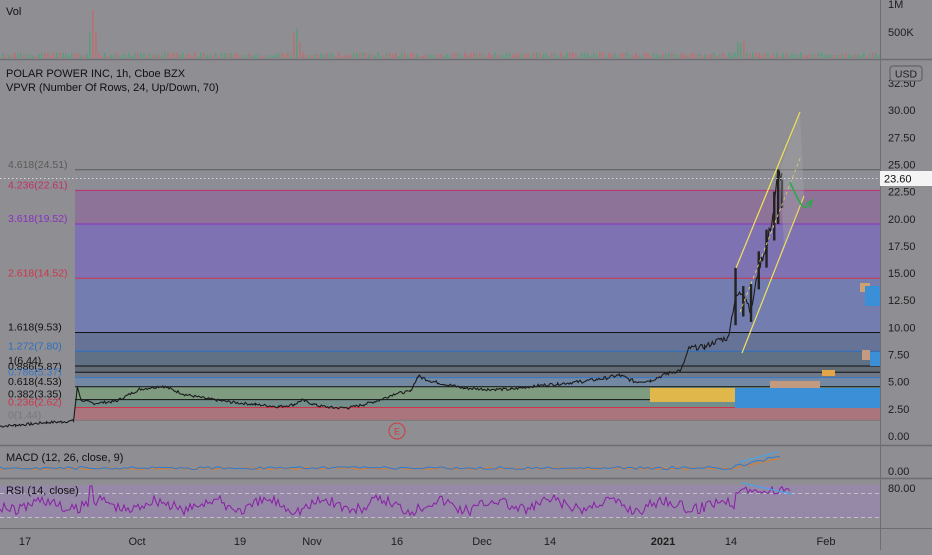 The height and width of the screenshot is (555, 932). What do you see at coordinates (42, 491) in the screenshot?
I see `rsi-label: RSI (14, close)` at bounding box center [42, 491].